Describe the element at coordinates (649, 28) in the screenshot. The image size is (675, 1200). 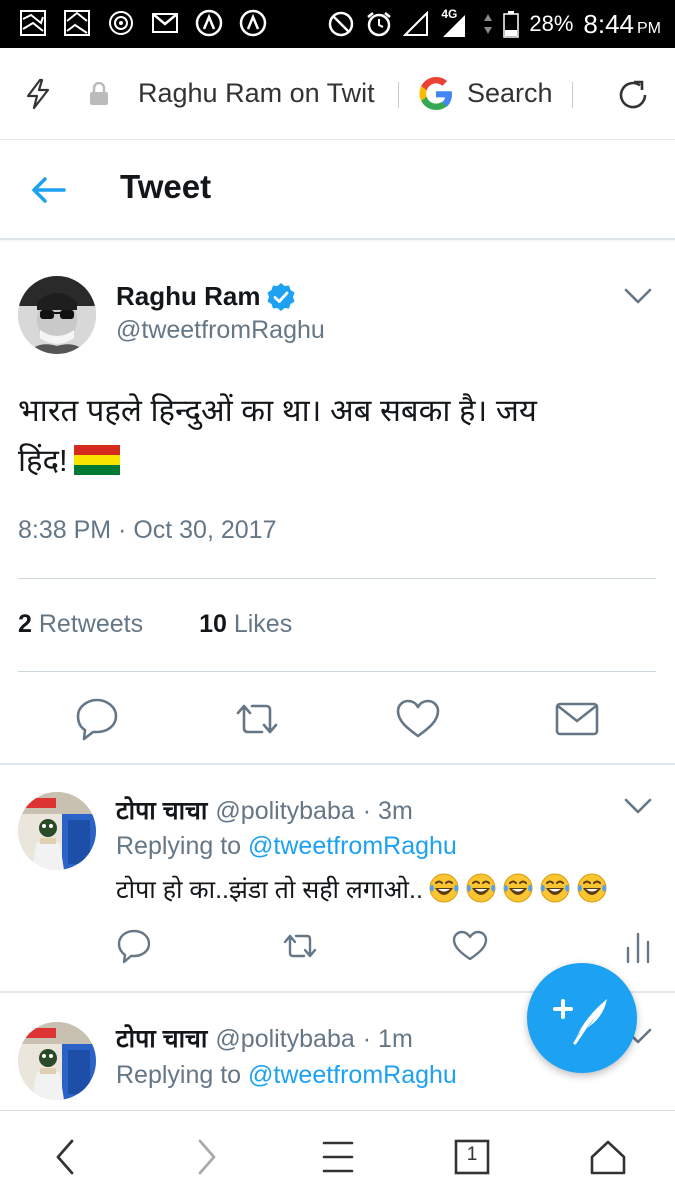
I see `clock-ampm: PM` at that location.